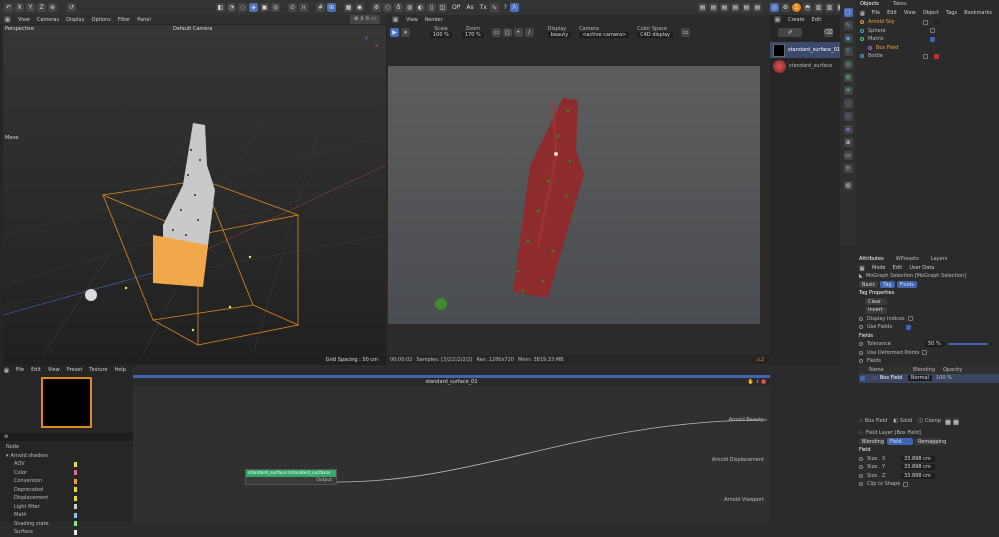  Describe the element at coordinates (394, 32) in the screenshot. I see `play-icon: ▶` at that location.